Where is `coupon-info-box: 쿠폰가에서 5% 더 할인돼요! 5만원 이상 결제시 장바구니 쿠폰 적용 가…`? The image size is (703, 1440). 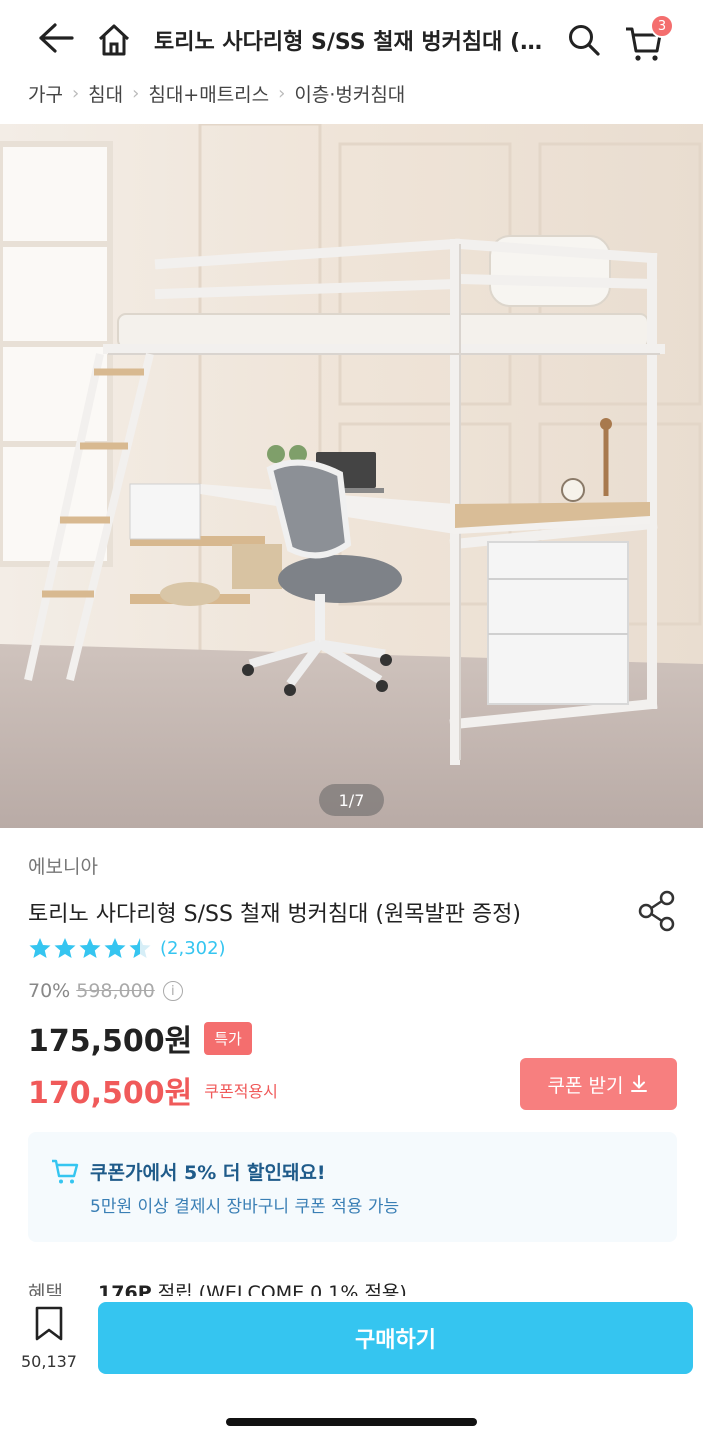 coupon-info-box: 쿠폰가에서 5% 더 할인돼요! 5만원 이상 결제시 장바구니 쿠폰 적용 가… is located at coordinates (352, 1187).